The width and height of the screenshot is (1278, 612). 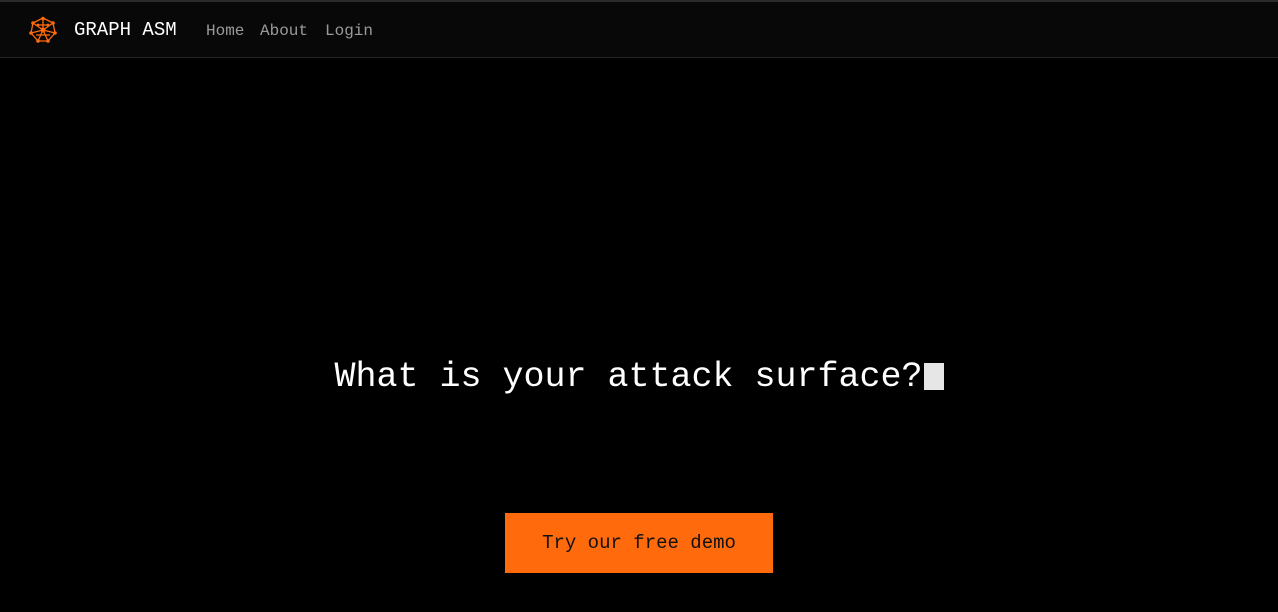 I want to click on try-demo-button: Try our free demo, so click(x=639, y=543).